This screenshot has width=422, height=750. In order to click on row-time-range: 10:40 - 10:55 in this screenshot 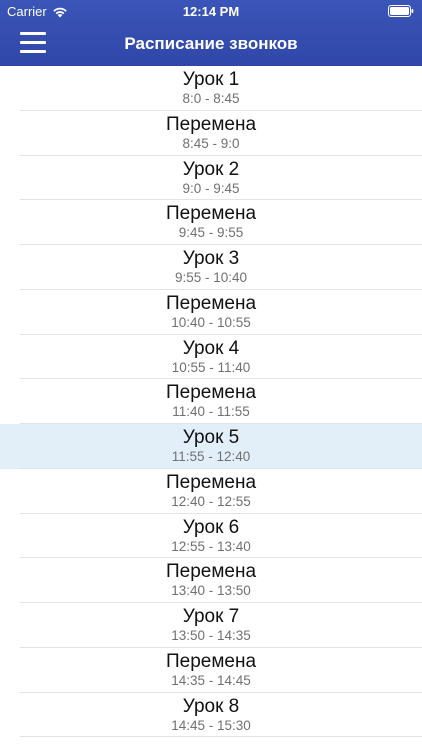, I will do `click(211, 322)`.